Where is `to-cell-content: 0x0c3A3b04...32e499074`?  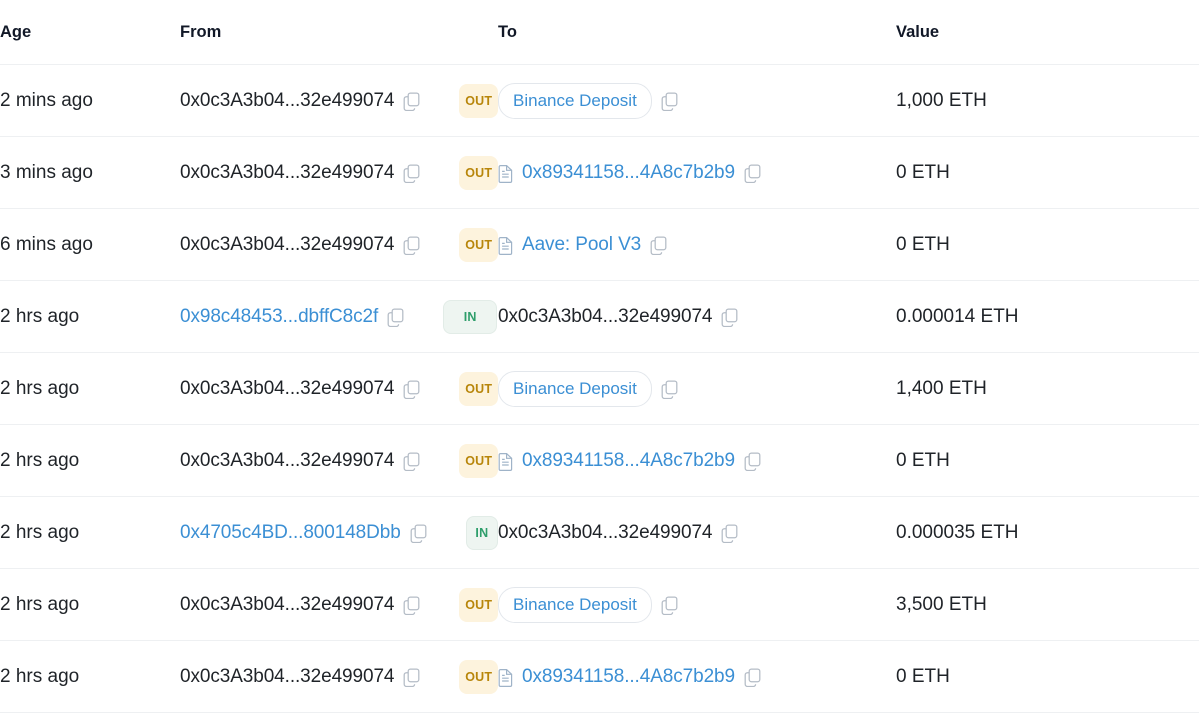 to-cell-content: 0x0c3A3b04...32e499074 is located at coordinates (697, 317).